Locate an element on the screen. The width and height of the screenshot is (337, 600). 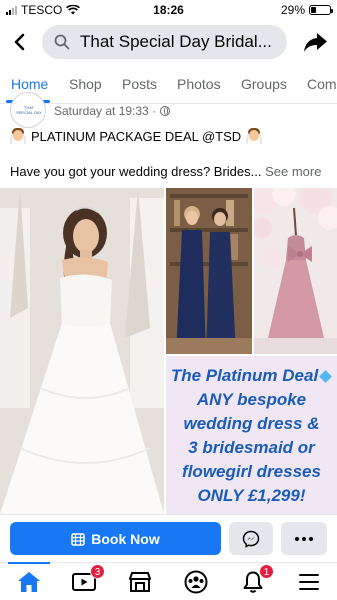
action-bar: Book Now is located at coordinates (168, 538).